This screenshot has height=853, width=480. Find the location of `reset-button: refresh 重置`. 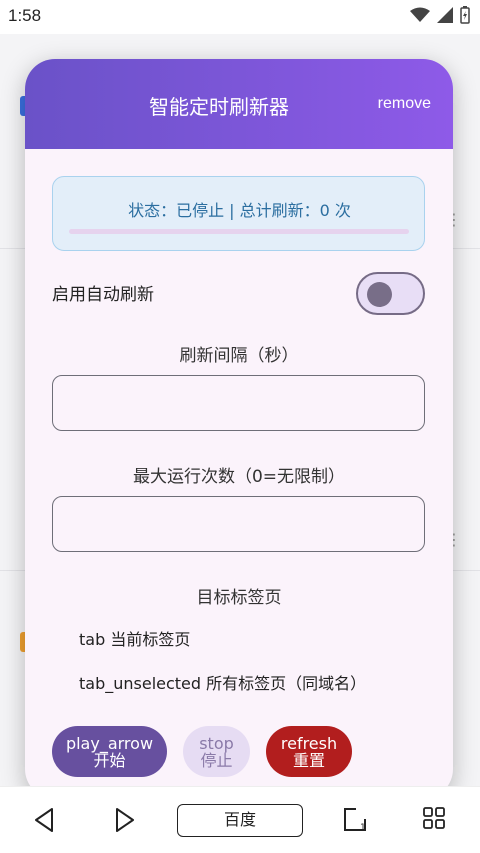

reset-button: refresh 重置 is located at coordinates (309, 751).